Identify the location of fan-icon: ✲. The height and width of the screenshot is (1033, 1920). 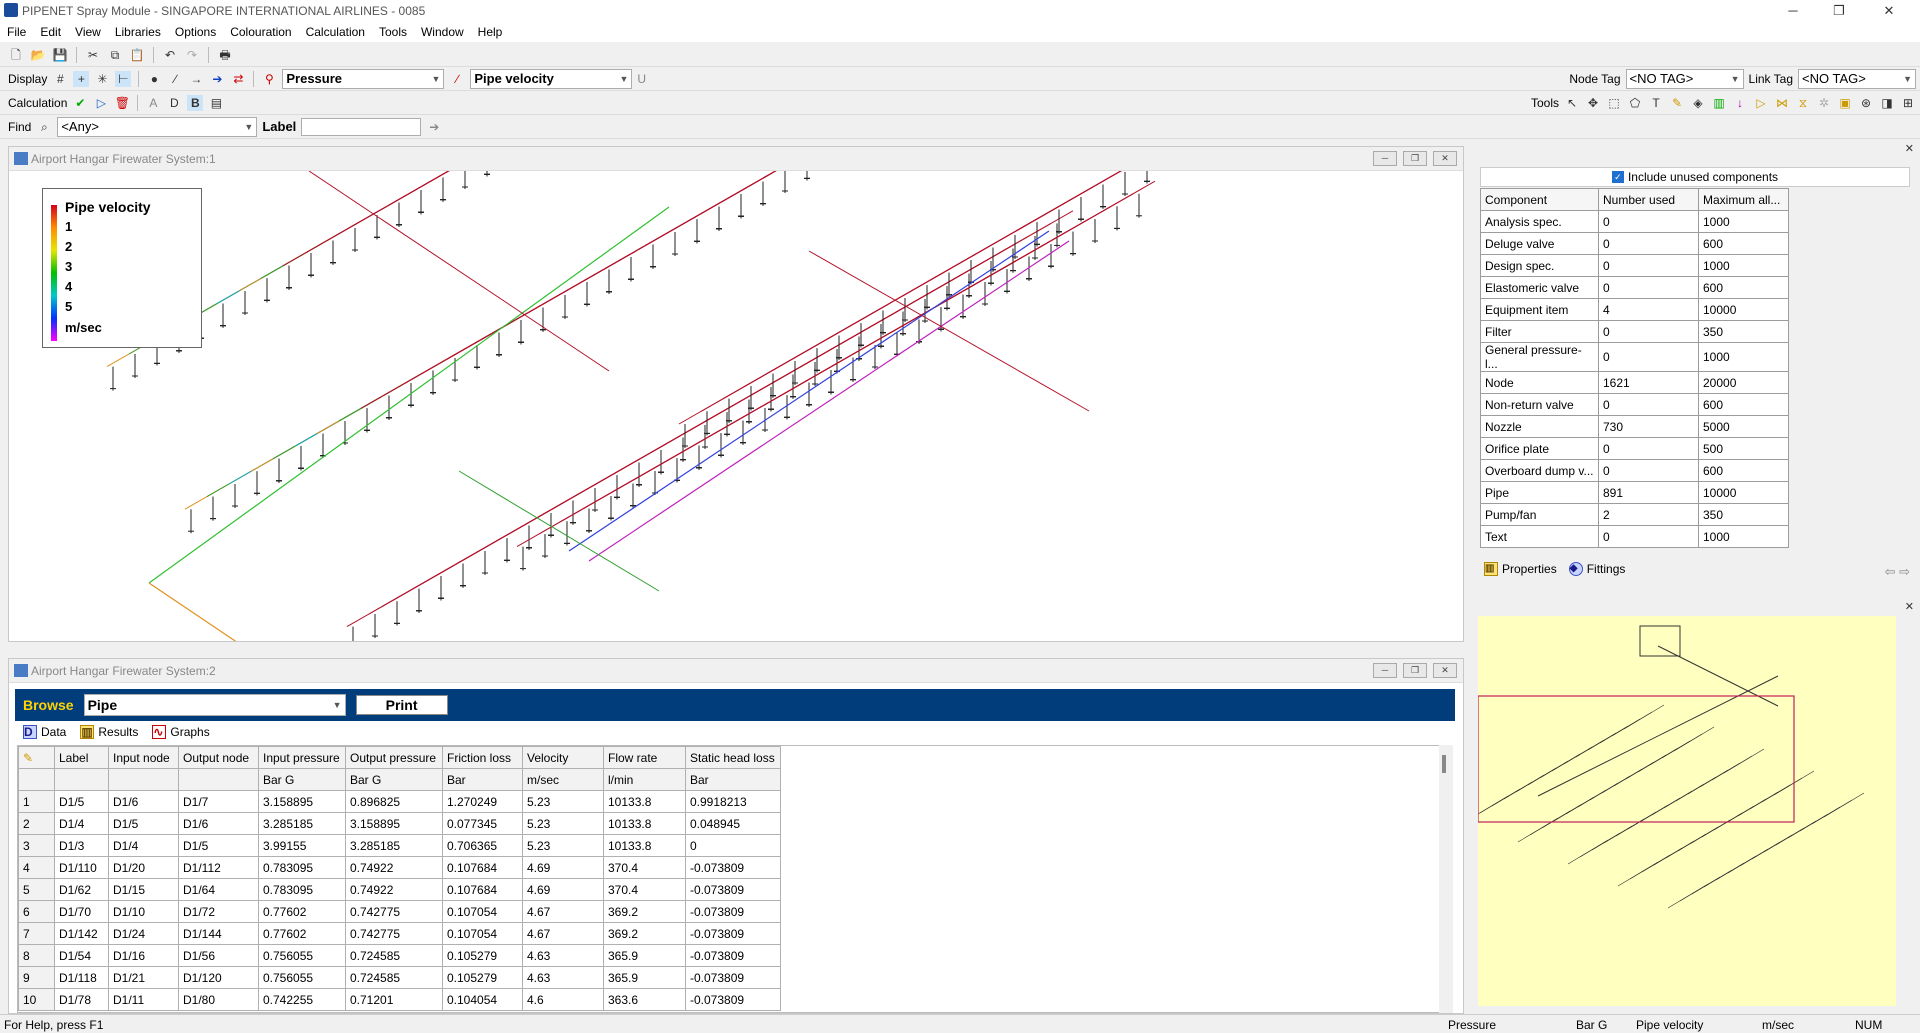
(1824, 103).